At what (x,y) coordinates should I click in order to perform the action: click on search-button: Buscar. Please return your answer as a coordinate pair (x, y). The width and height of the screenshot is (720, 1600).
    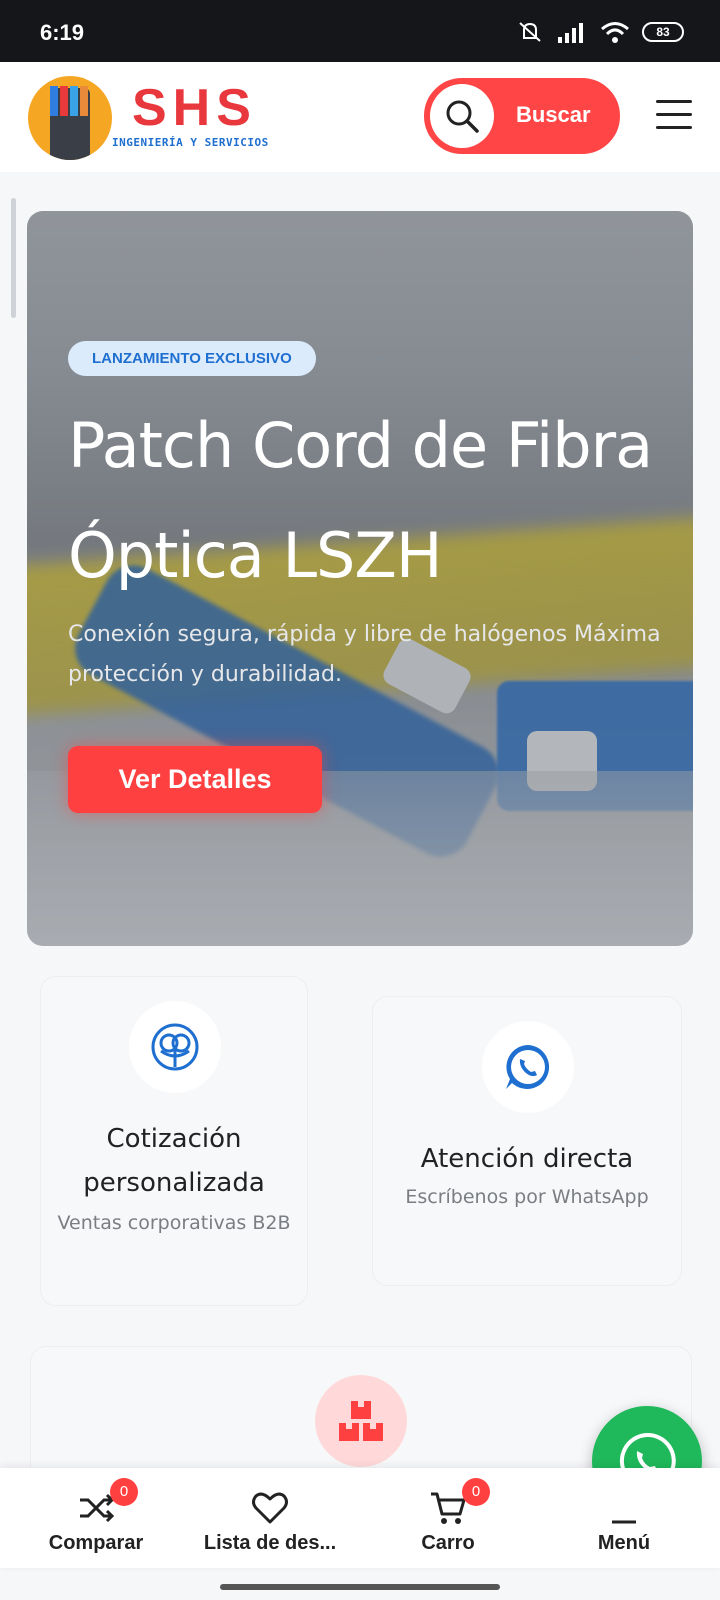
    Looking at the image, I should click on (522, 116).